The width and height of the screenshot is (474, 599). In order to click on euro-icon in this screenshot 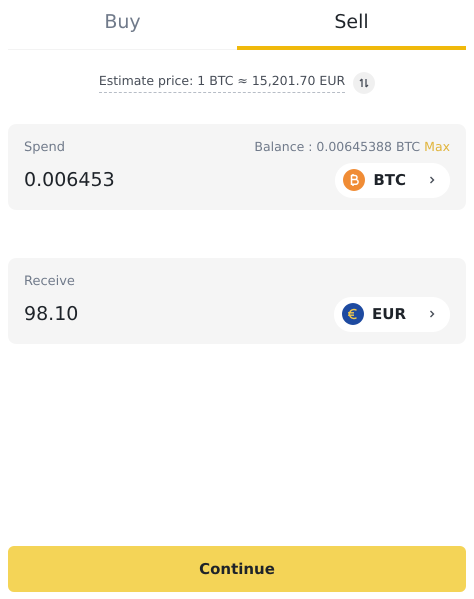, I will do `click(353, 314)`.